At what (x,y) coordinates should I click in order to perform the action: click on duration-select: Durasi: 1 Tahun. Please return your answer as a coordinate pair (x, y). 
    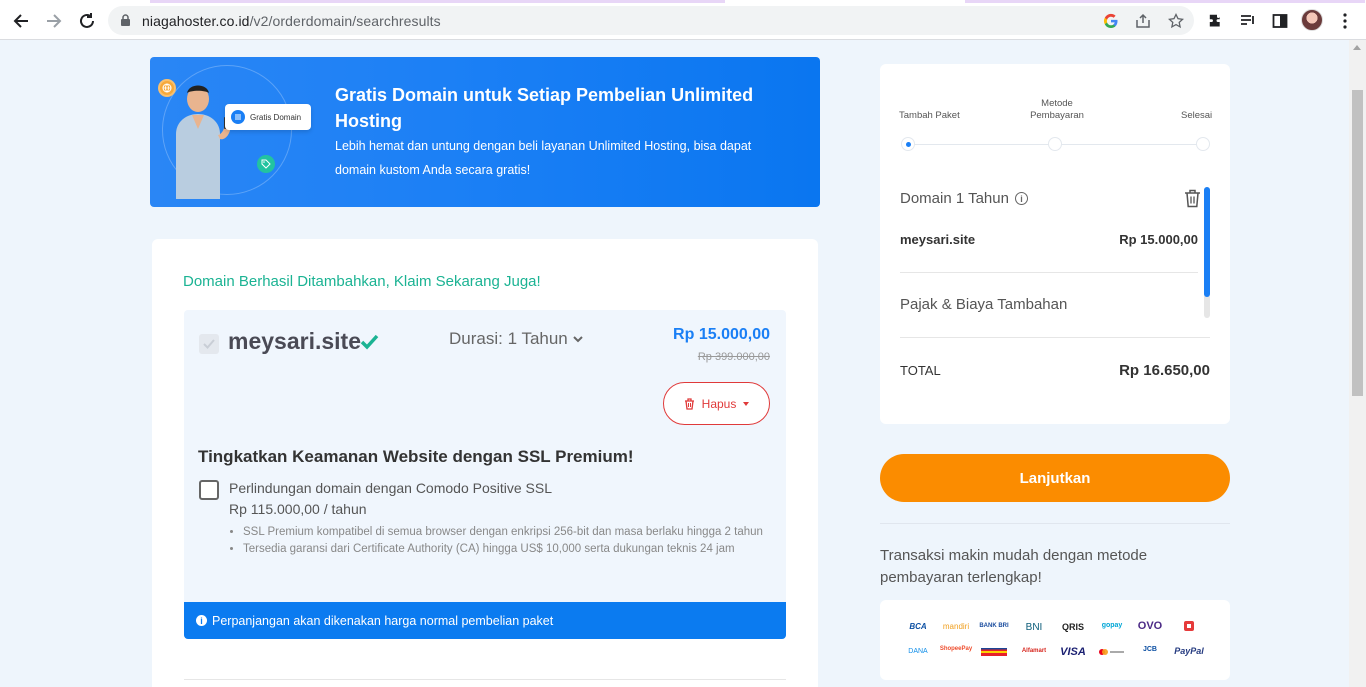
    Looking at the image, I should click on (516, 339).